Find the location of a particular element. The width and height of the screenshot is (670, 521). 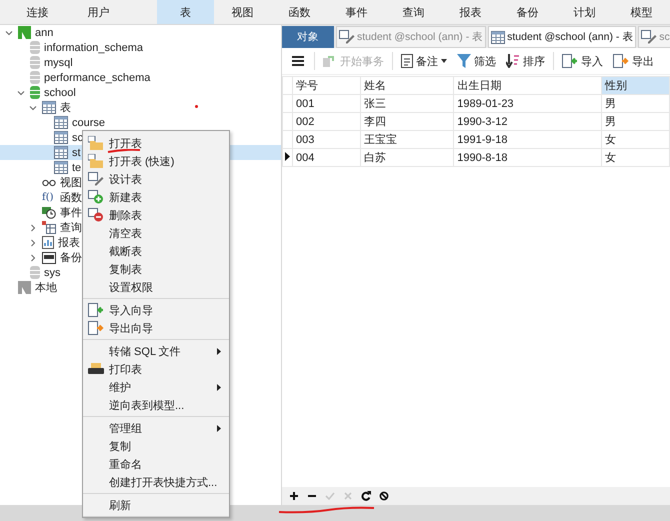

menu-tab: 报表 is located at coordinates (470, 12).